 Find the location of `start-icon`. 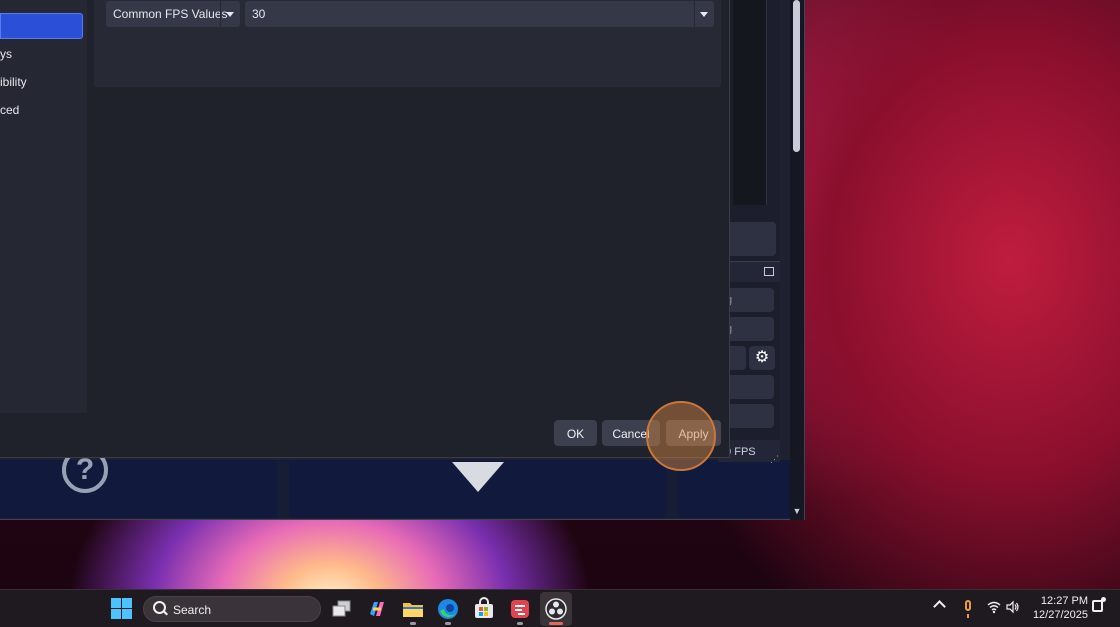

start-icon is located at coordinates (122, 609).